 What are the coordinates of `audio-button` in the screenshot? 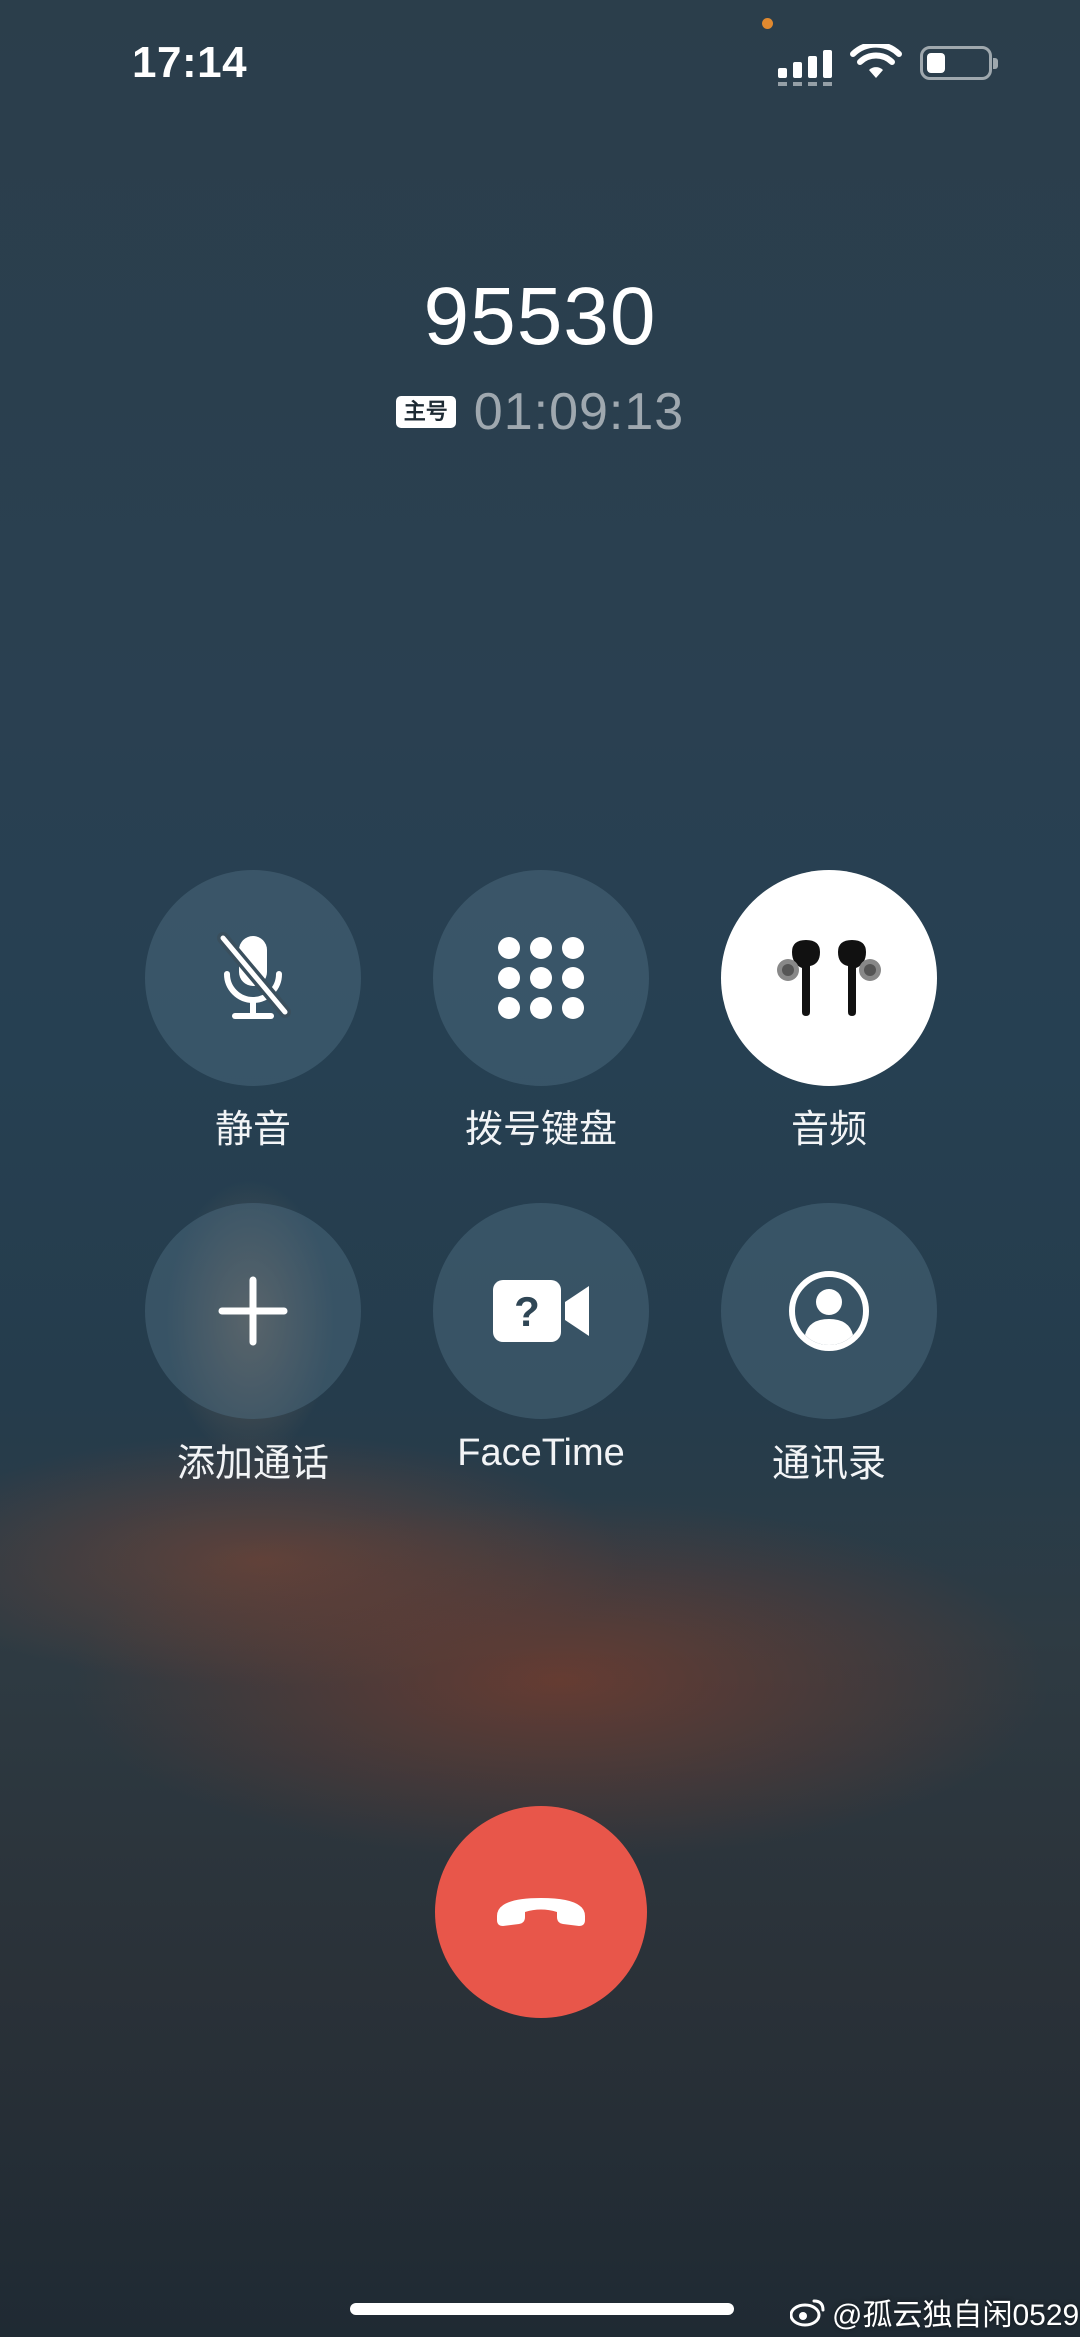 It's located at (829, 978).